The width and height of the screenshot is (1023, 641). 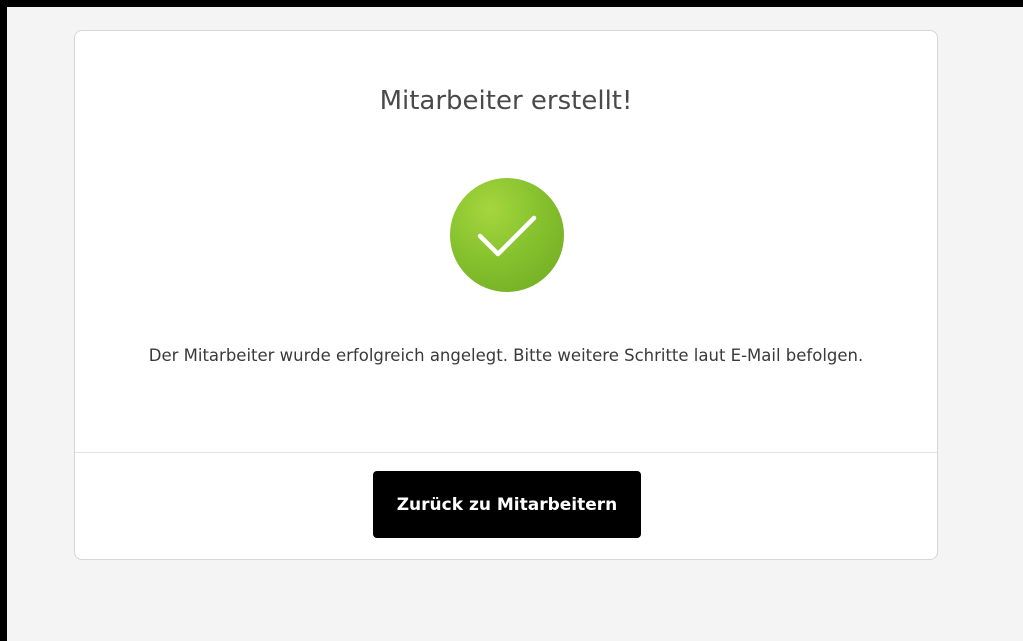 I want to click on checkmark-icon, so click(x=507, y=236).